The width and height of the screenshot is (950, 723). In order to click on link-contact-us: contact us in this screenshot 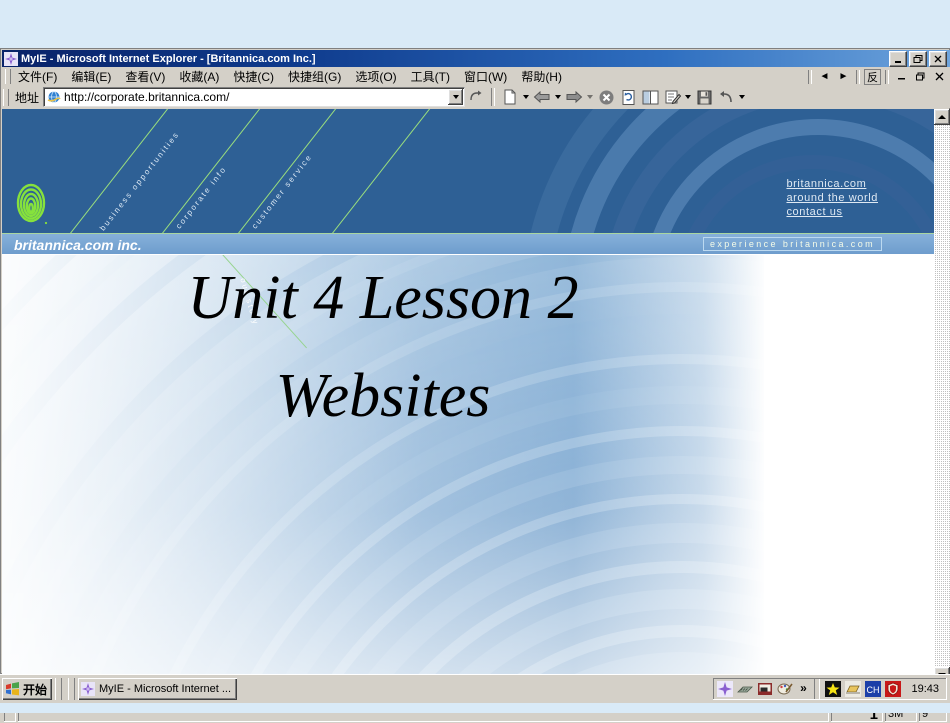, I will do `click(832, 212)`.